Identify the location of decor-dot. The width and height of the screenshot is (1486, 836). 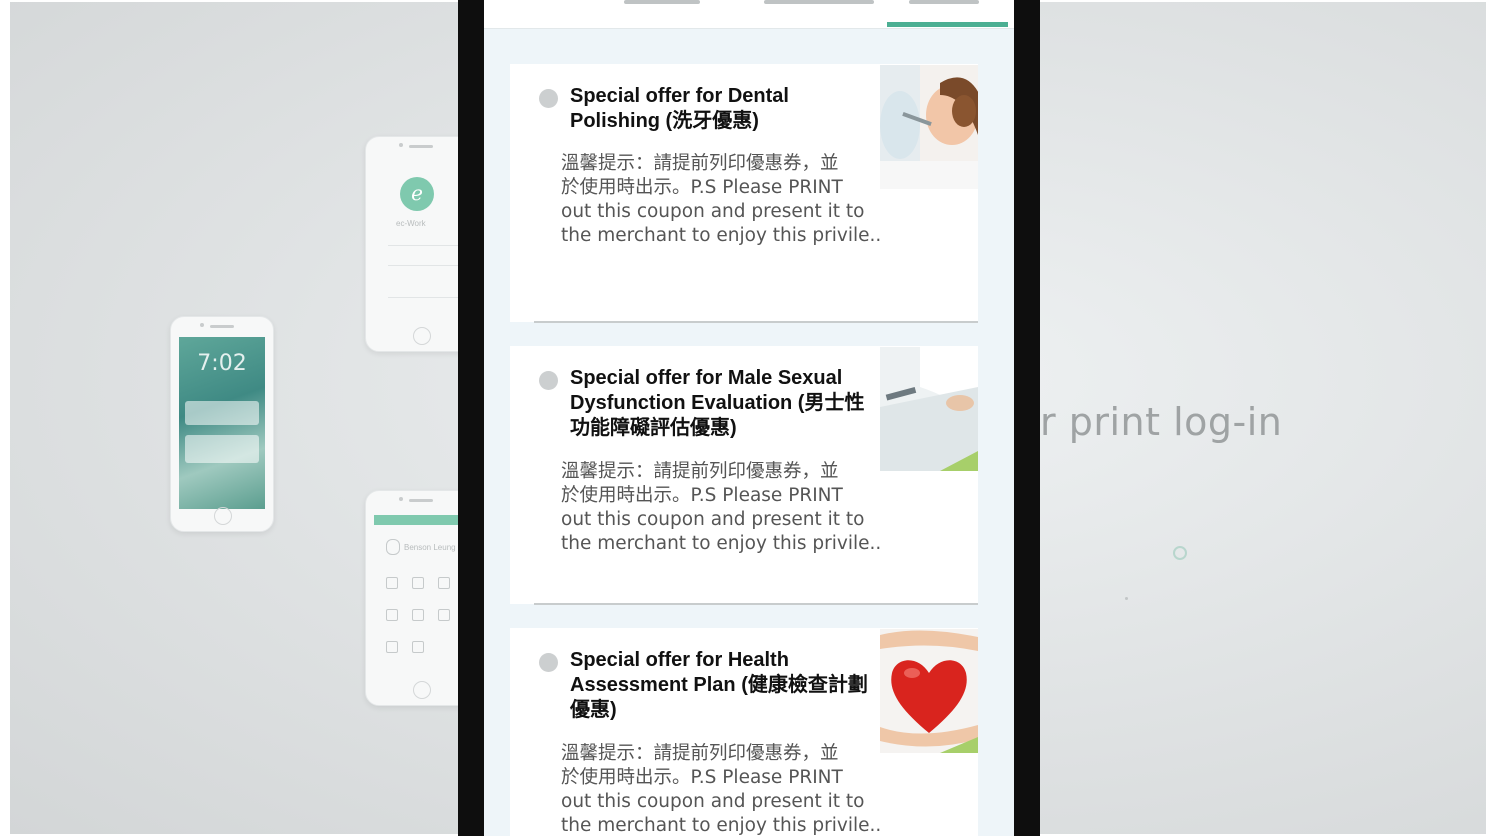
(1126, 598).